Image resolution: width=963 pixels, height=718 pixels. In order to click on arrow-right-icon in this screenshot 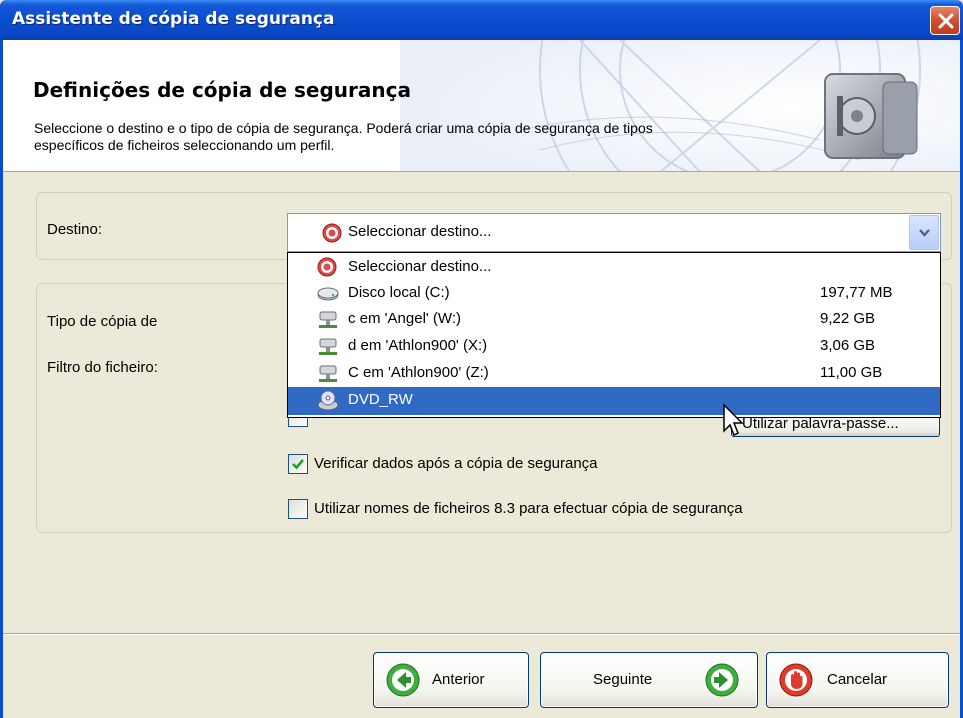, I will do `click(722, 680)`.